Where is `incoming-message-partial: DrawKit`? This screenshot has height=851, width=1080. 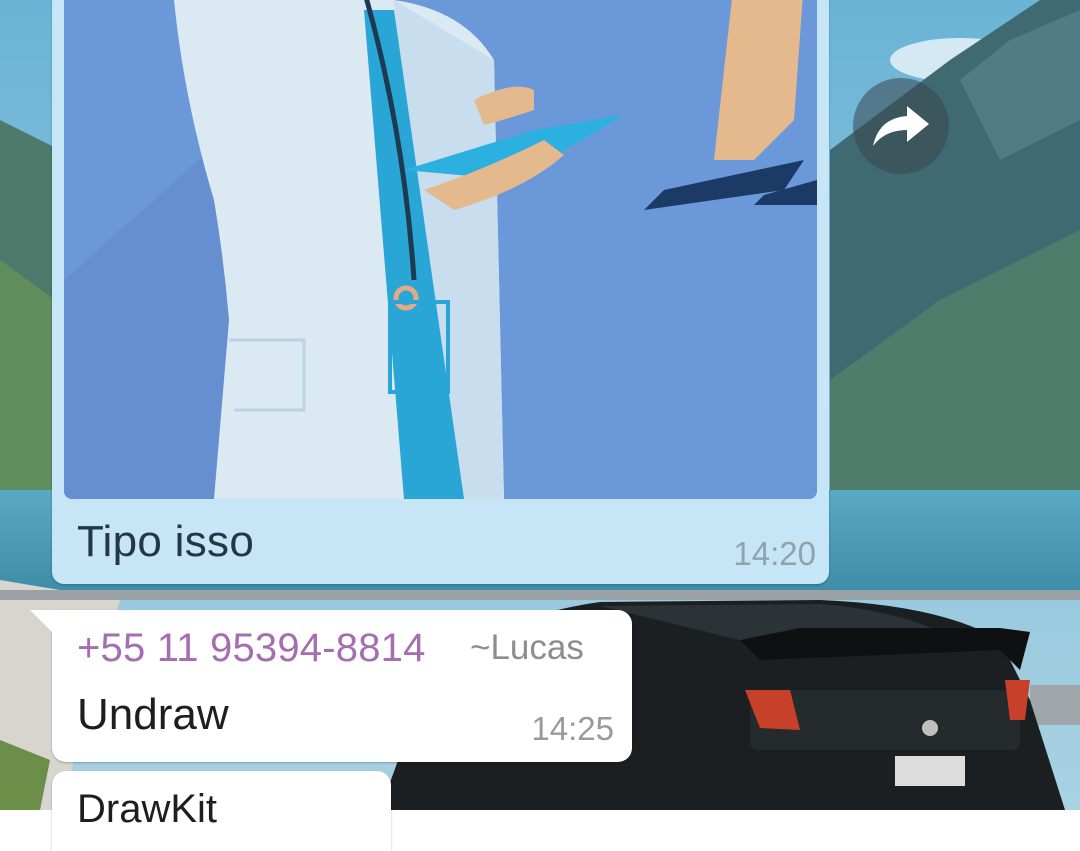 incoming-message-partial: DrawKit is located at coordinates (221, 811).